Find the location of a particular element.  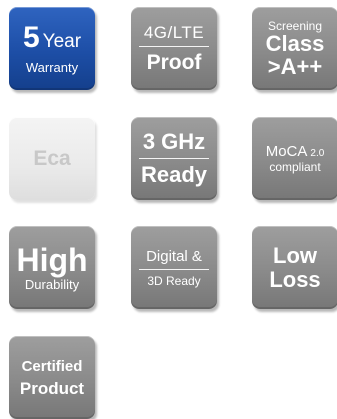

warranty-years-number: 5 is located at coordinates (31, 37).